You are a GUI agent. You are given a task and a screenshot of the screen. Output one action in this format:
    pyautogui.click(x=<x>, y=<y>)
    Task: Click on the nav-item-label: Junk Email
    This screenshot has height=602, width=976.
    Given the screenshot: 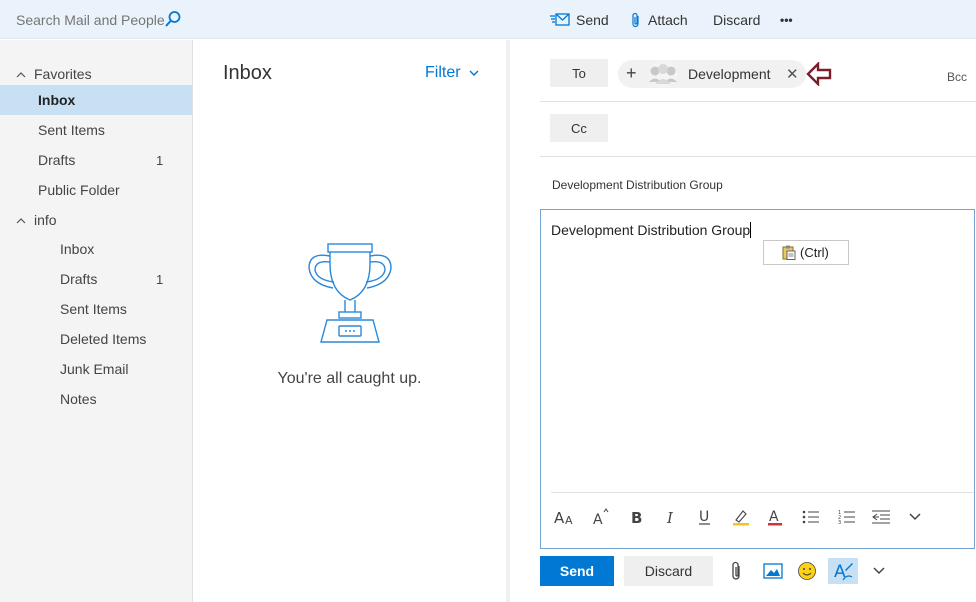 What is the action you would take?
    pyautogui.click(x=94, y=369)
    